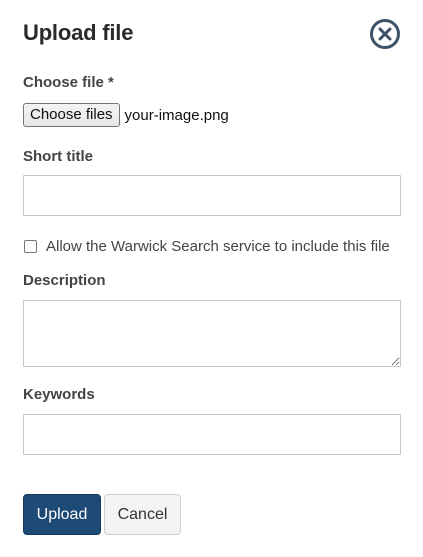  Describe the element at coordinates (212, 333) in the screenshot. I see `description-textarea` at that location.